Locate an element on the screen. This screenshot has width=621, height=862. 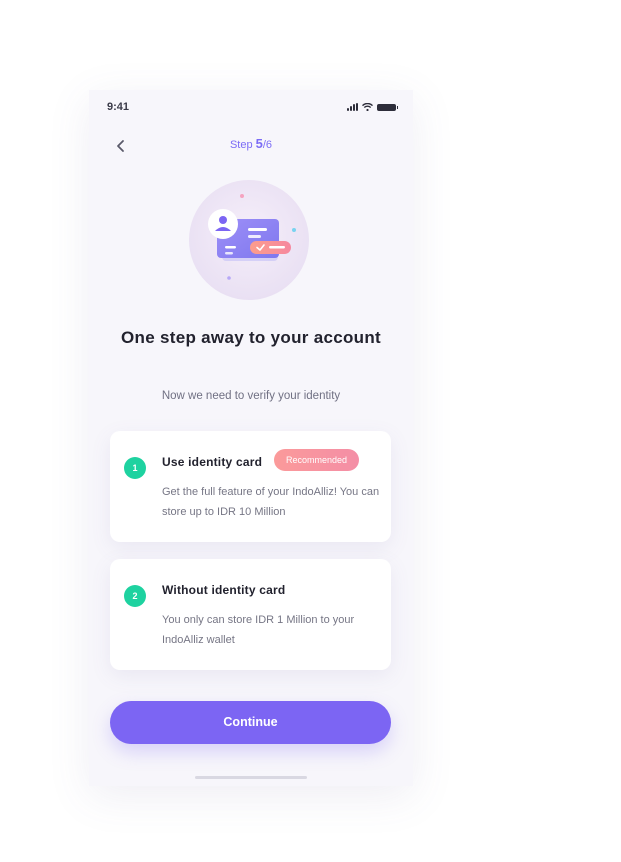
option-title: Without identity card is located at coordinates (224, 590).